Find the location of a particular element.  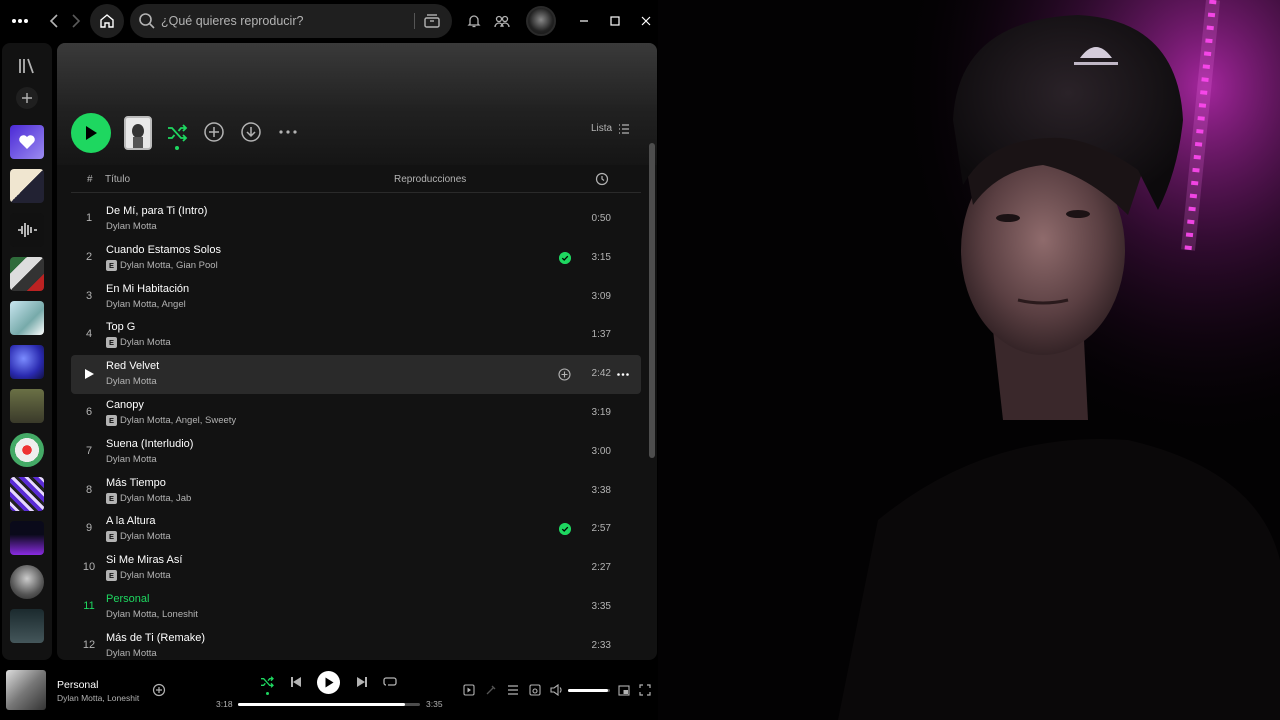

track-artists: E Dylan Motta, Jab is located at coordinates (148, 498).